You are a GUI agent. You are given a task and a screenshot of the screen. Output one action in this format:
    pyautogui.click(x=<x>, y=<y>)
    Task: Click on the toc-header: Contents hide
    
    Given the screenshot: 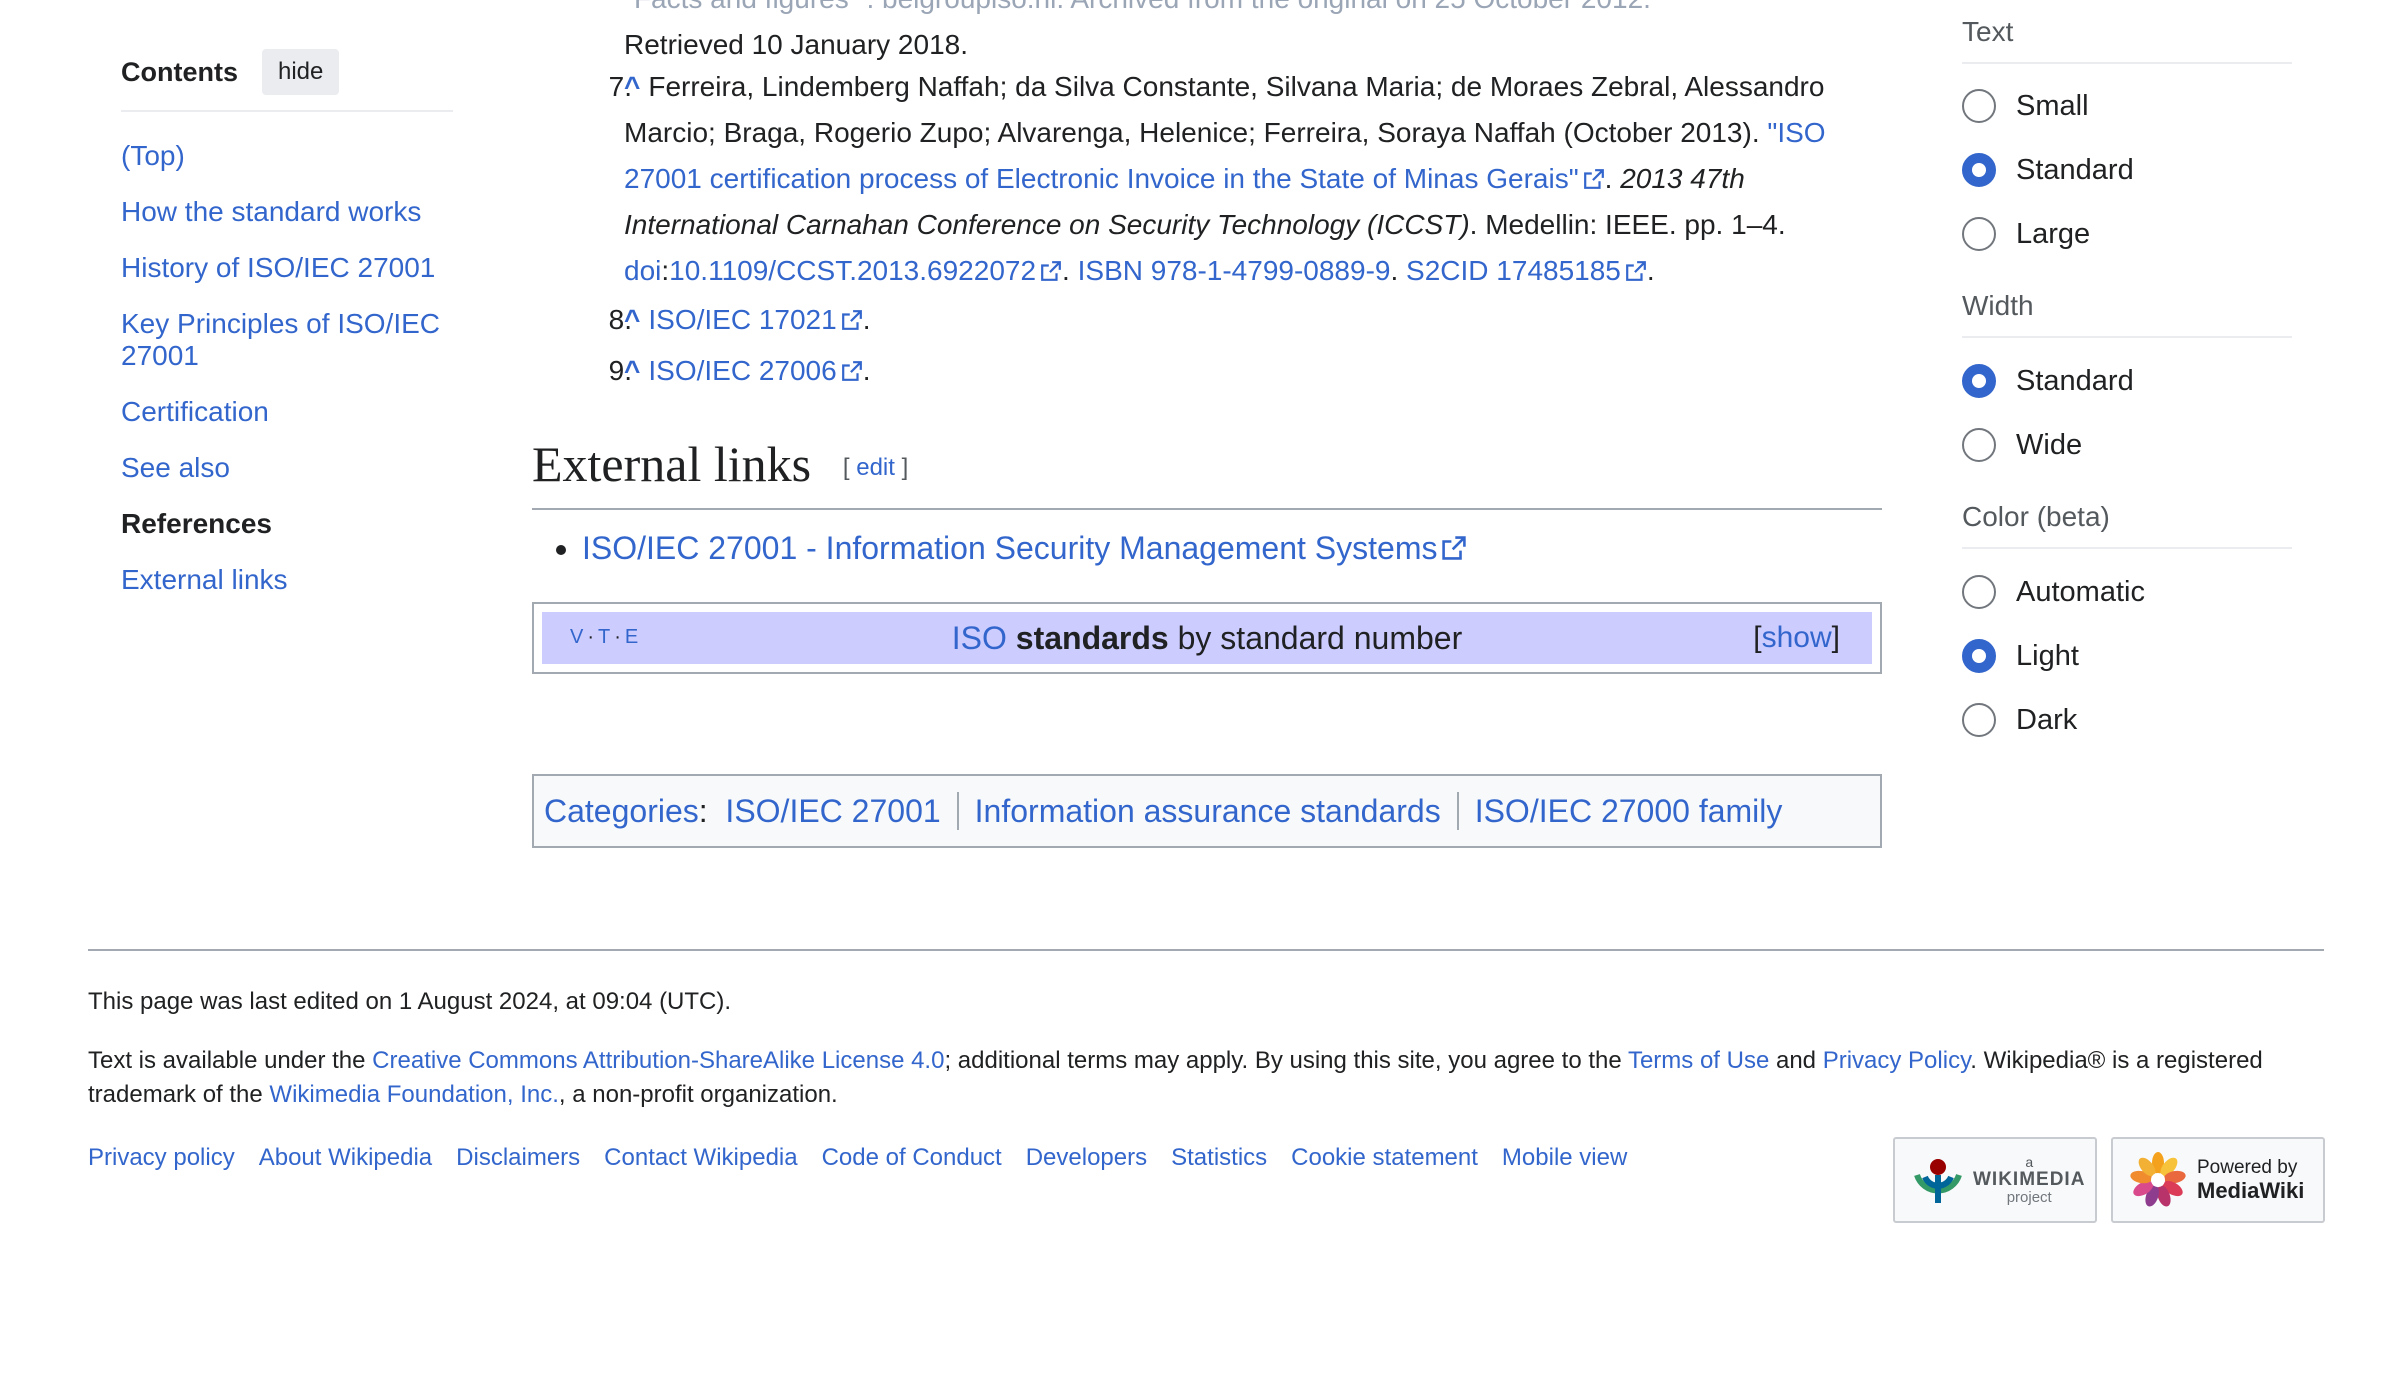 What is the action you would take?
    pyautogui.click(x=287, y=79)
    